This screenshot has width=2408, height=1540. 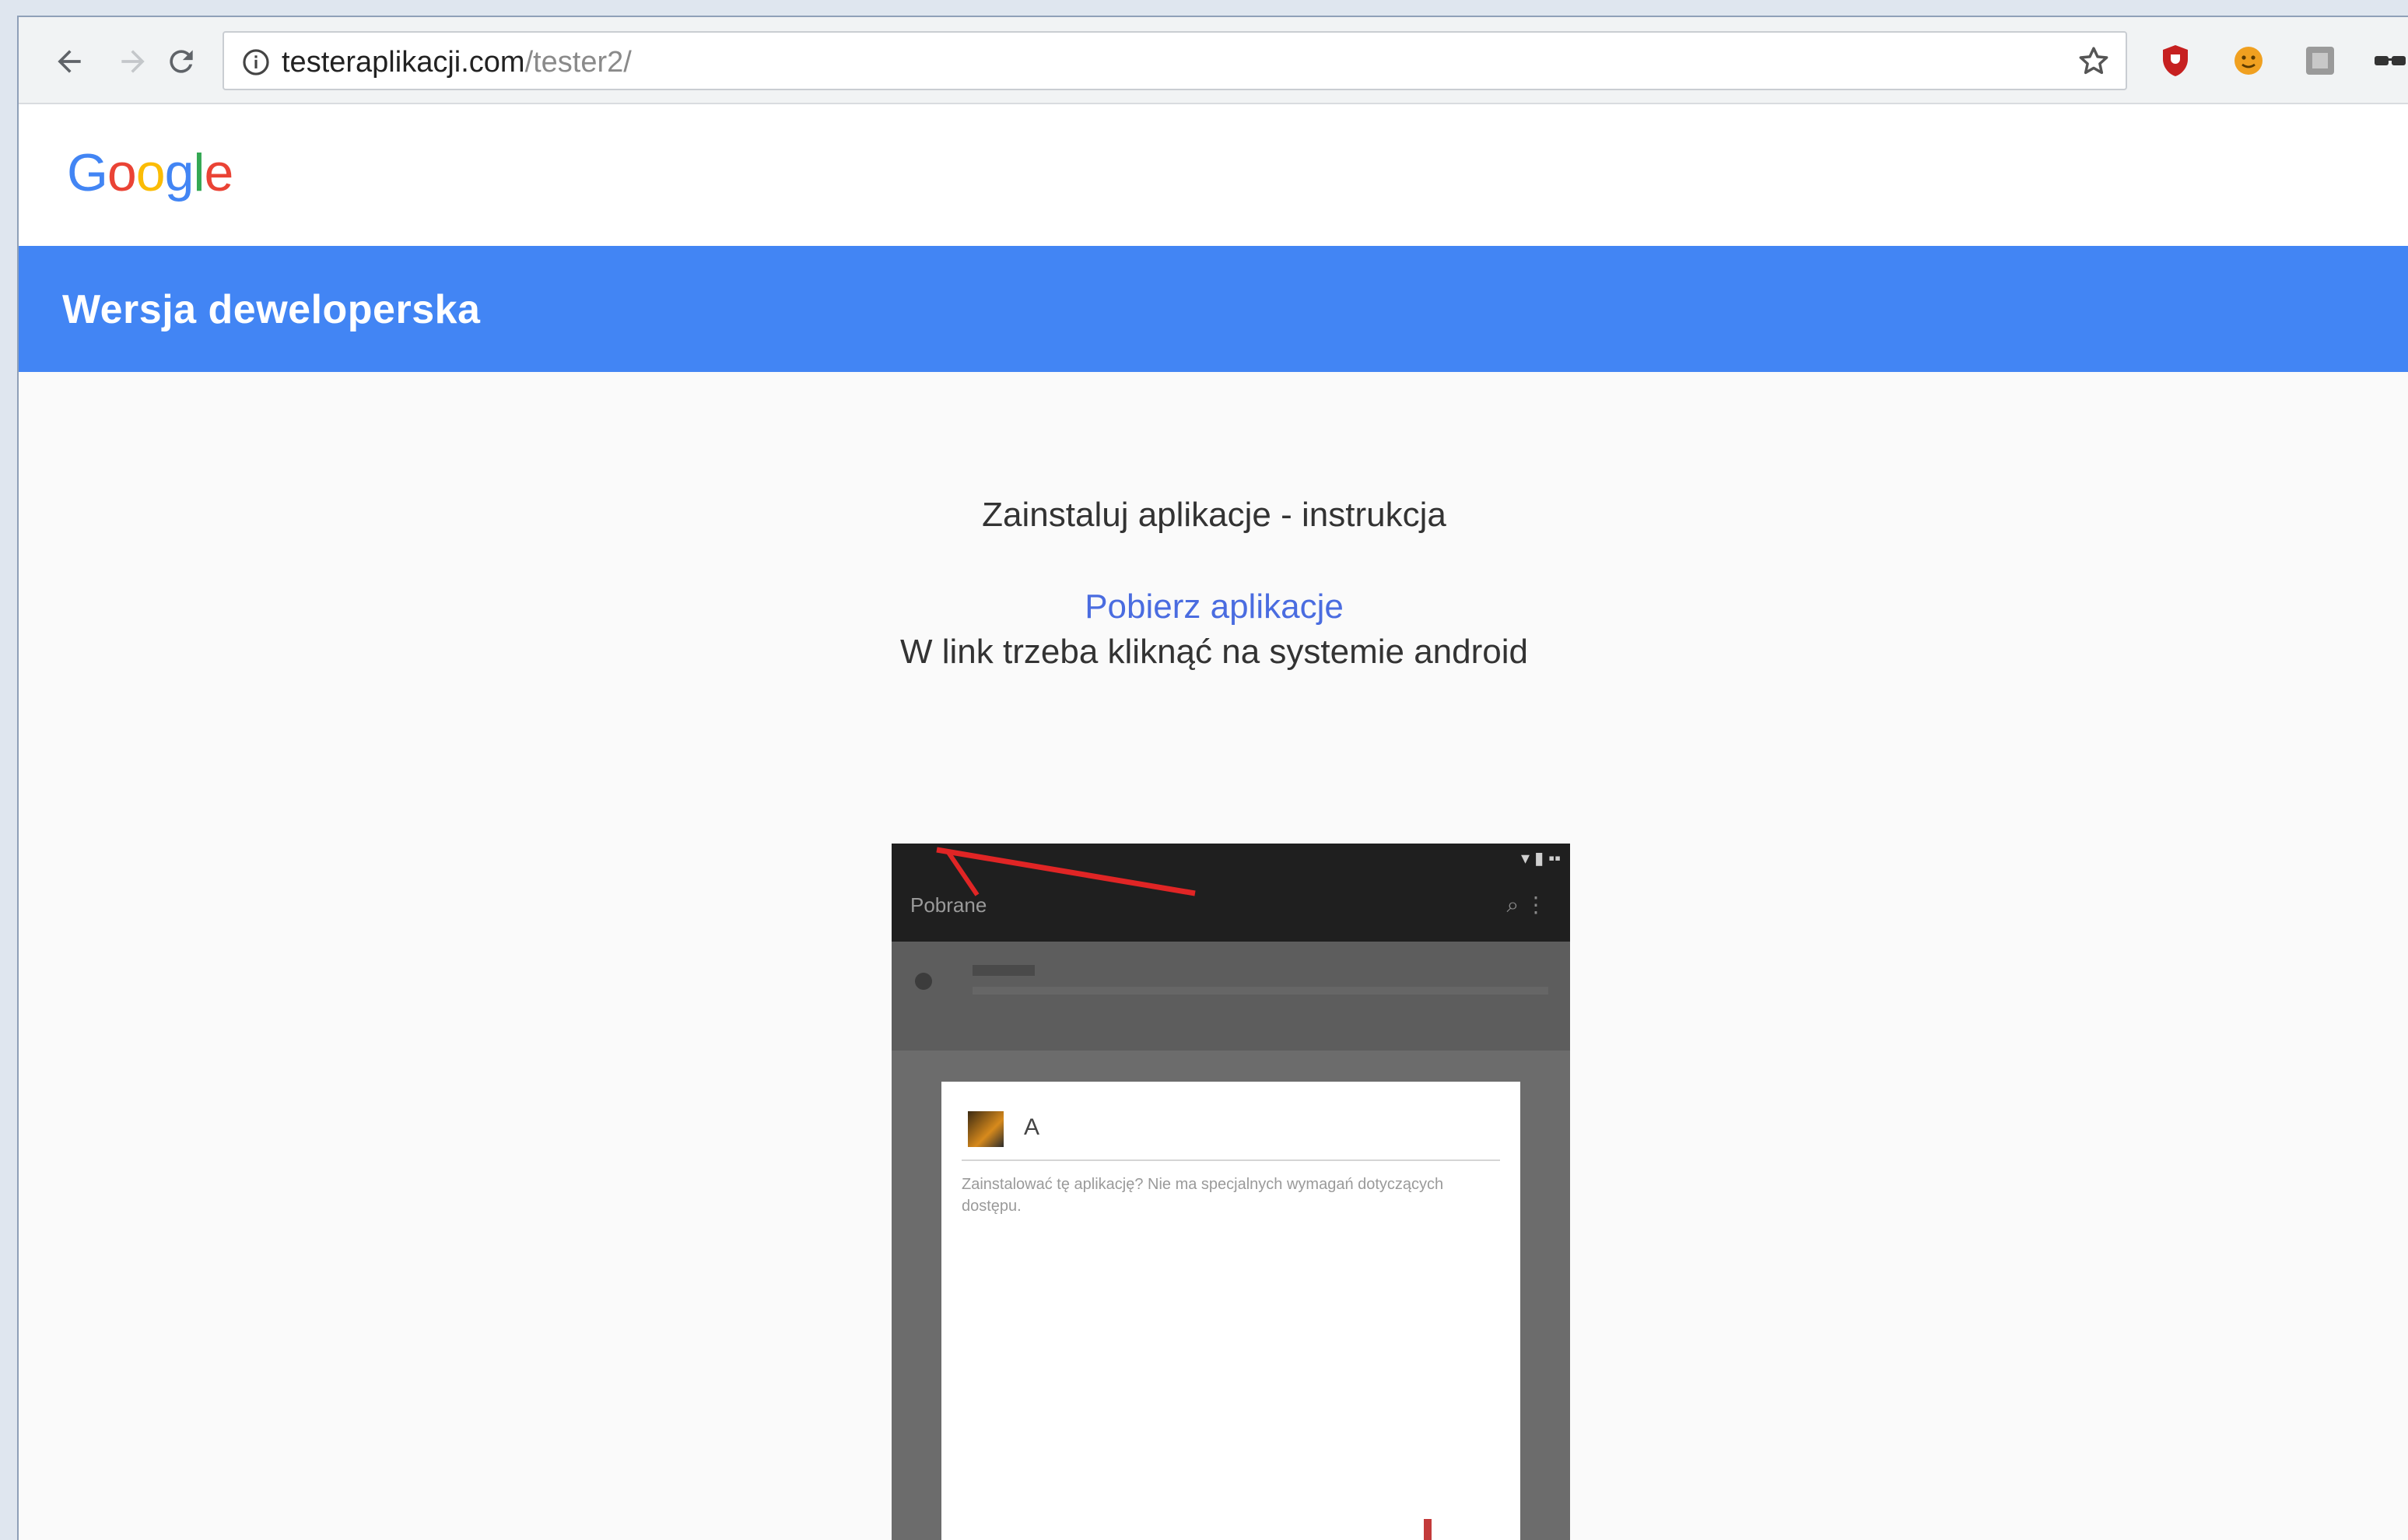 I want to click on google-logo: Google, so click(x=150, y=173).